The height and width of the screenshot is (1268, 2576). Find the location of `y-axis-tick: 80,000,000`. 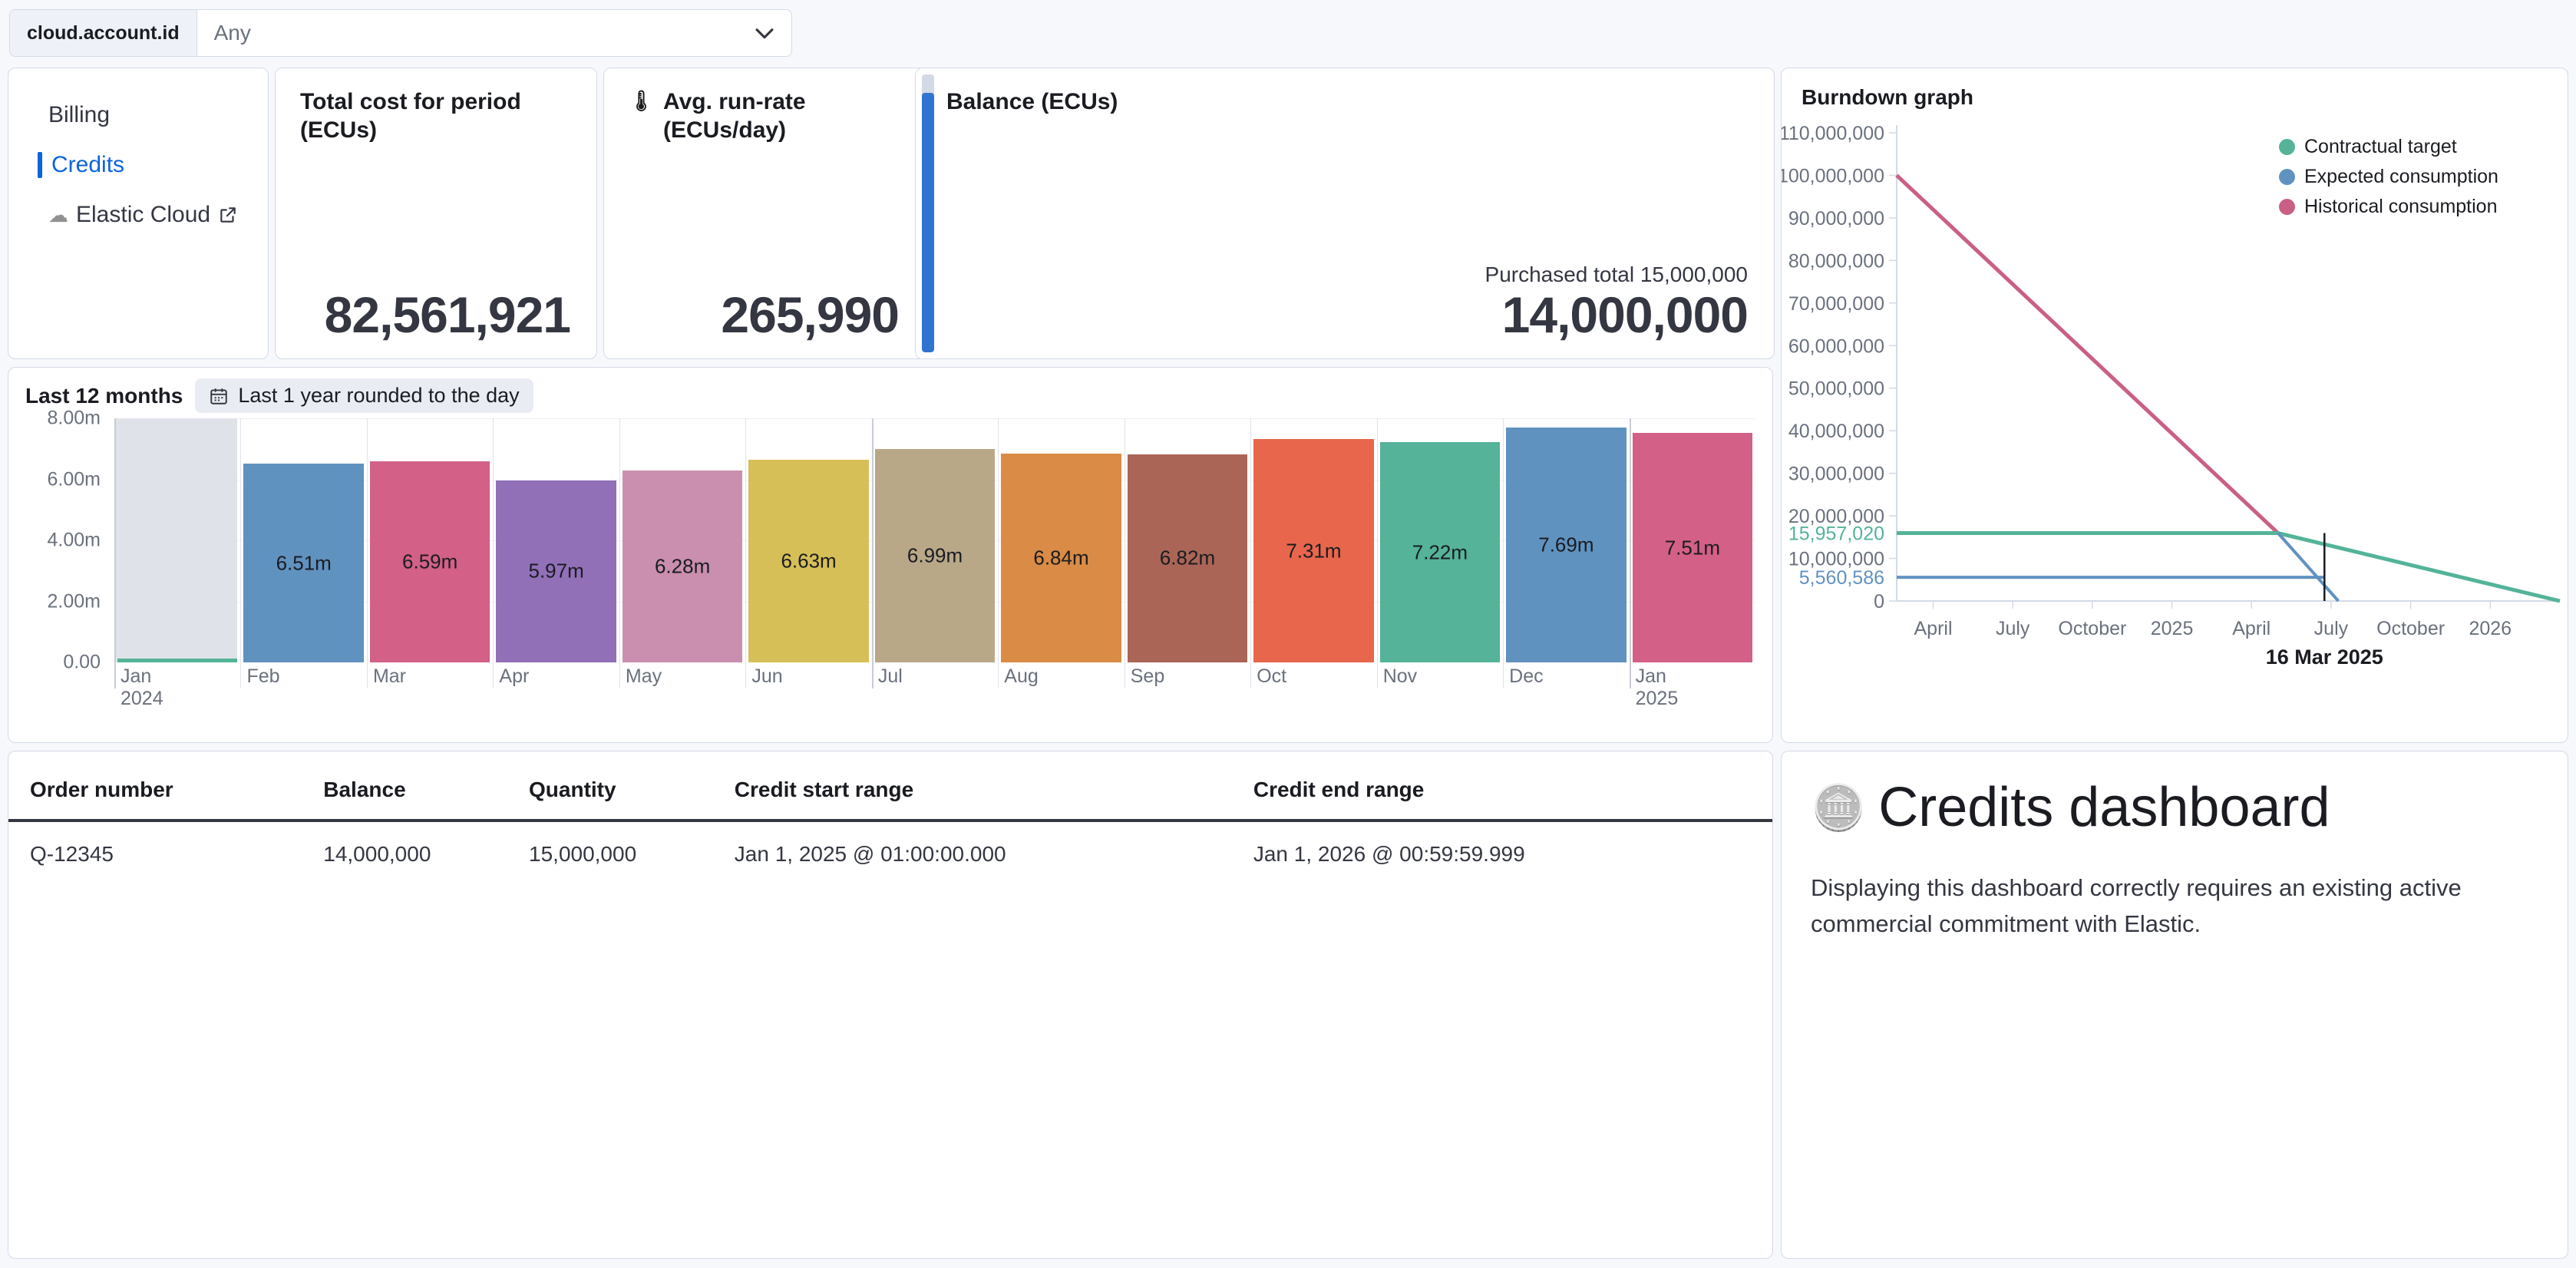

y-axis-tick: 80,000,000 is located at coordinates (1836, 261).